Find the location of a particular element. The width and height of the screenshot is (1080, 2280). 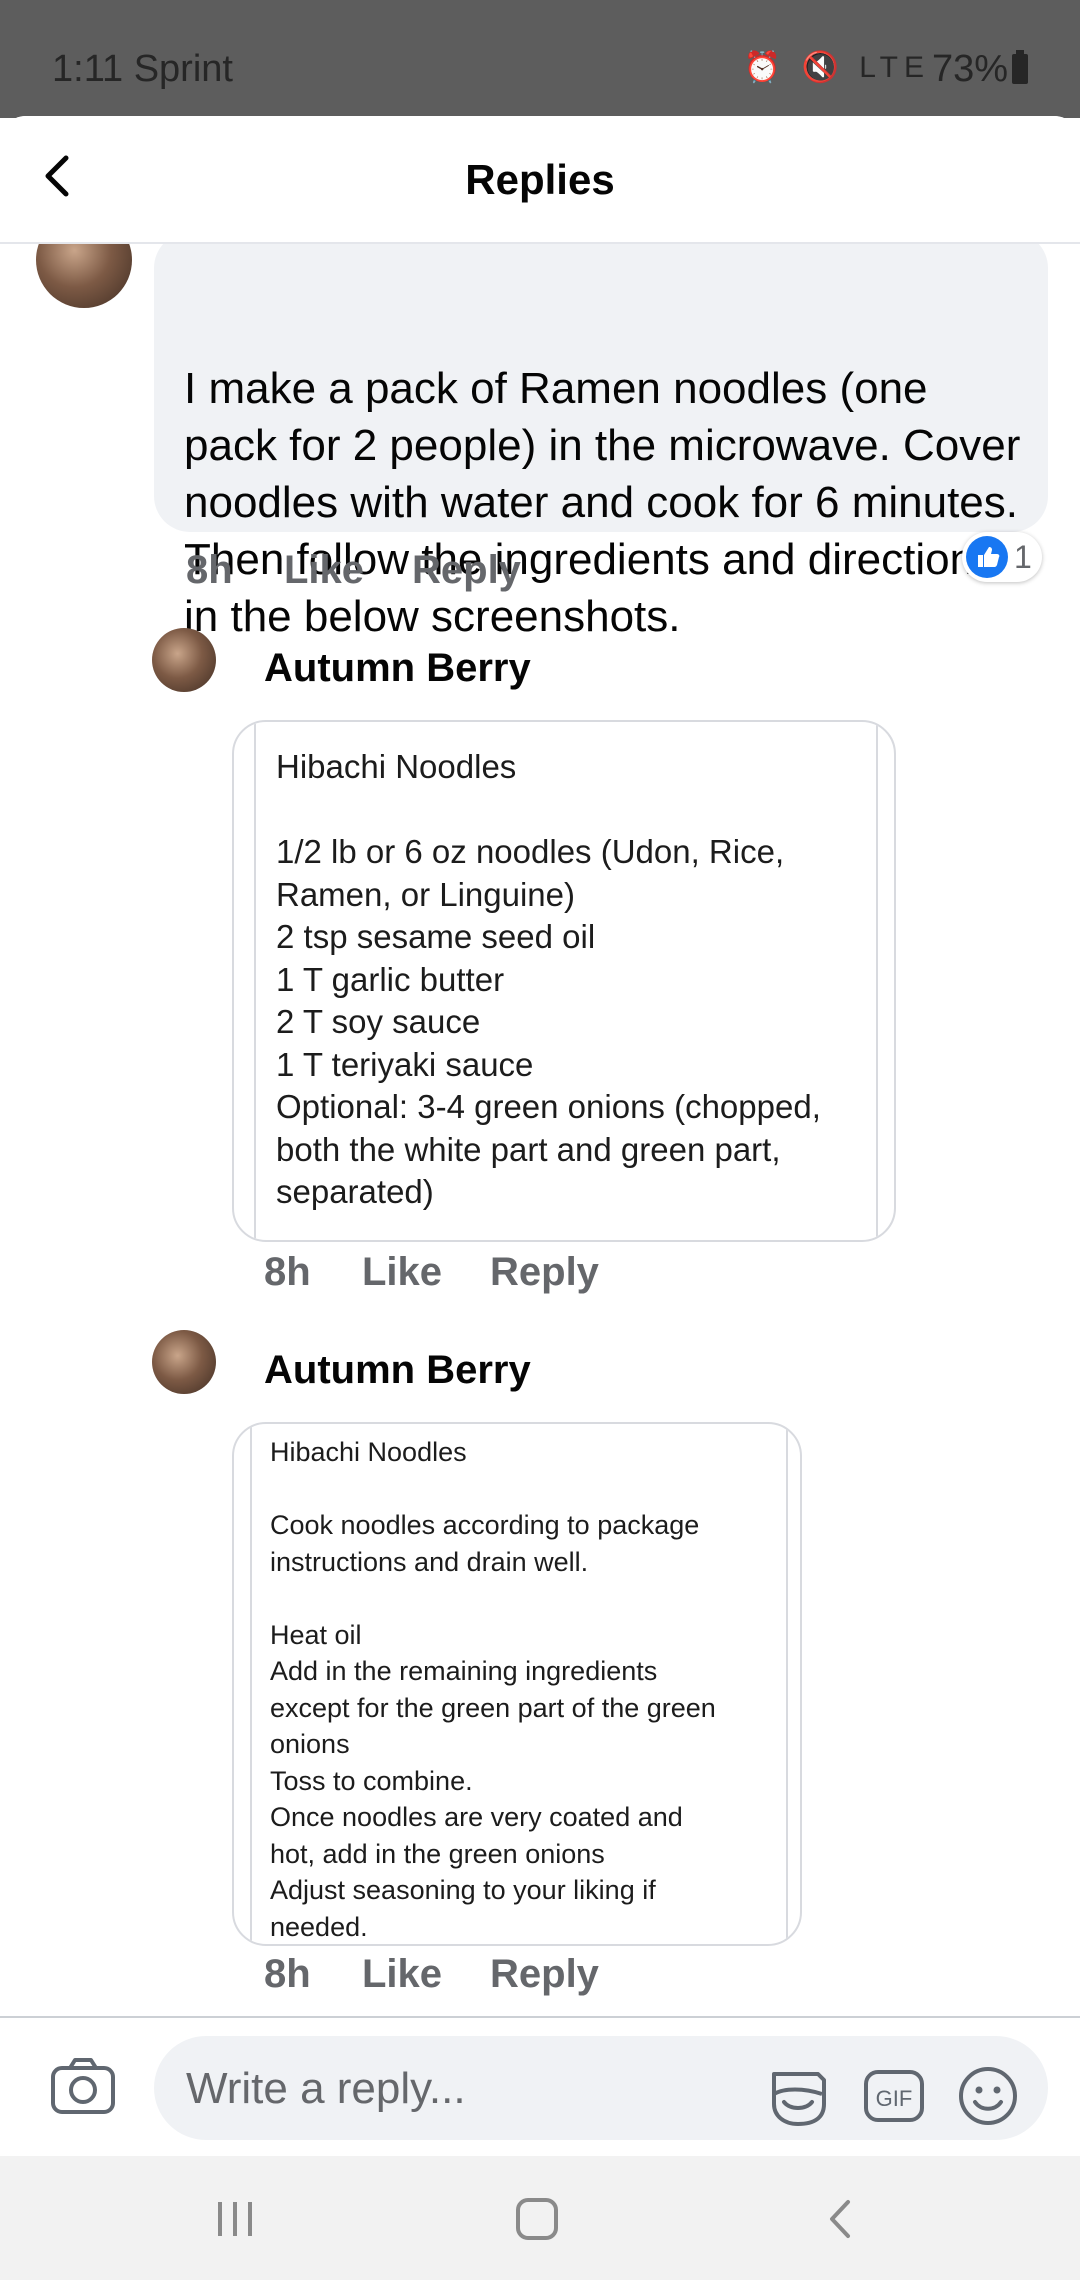

reaction-count: 1 is located at coordinates (1023, 557).